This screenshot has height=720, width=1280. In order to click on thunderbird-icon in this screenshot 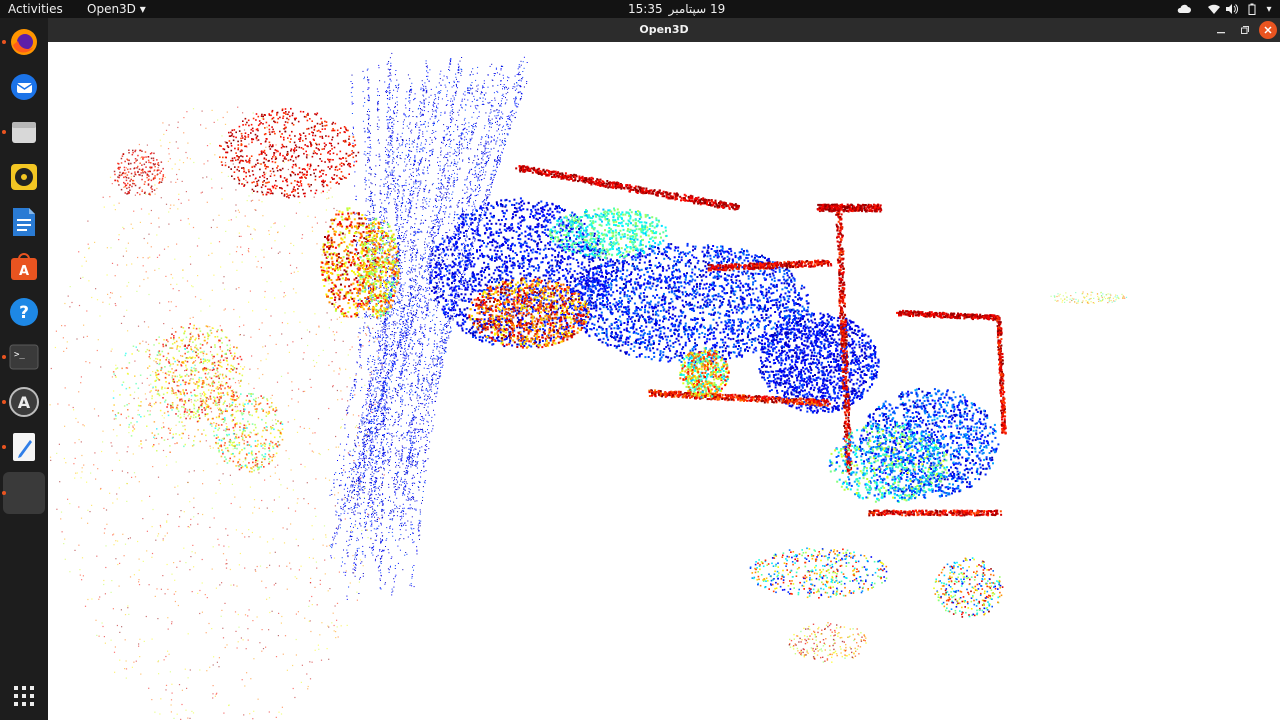, I will do `click(24, 87)`.